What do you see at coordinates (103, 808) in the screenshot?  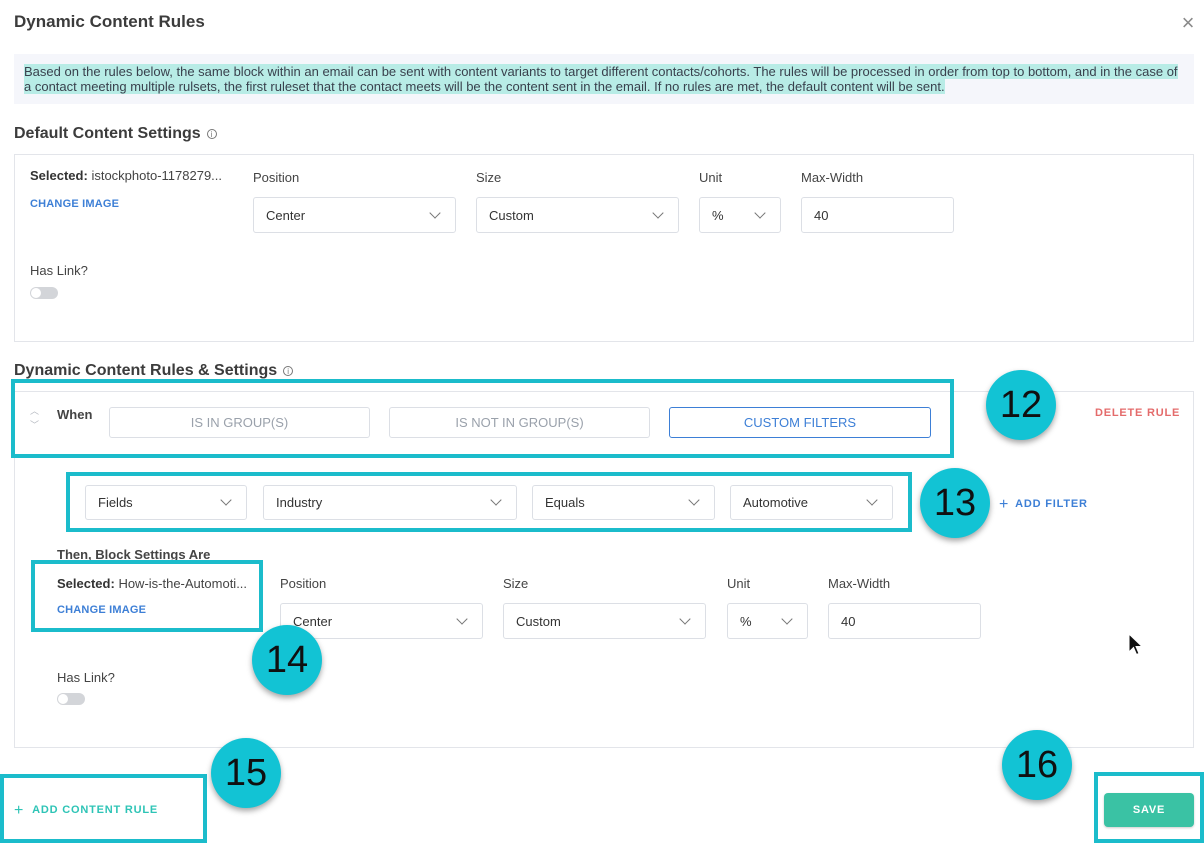 I see `highlight-add-content-rule` at bounding box center [103, 808].